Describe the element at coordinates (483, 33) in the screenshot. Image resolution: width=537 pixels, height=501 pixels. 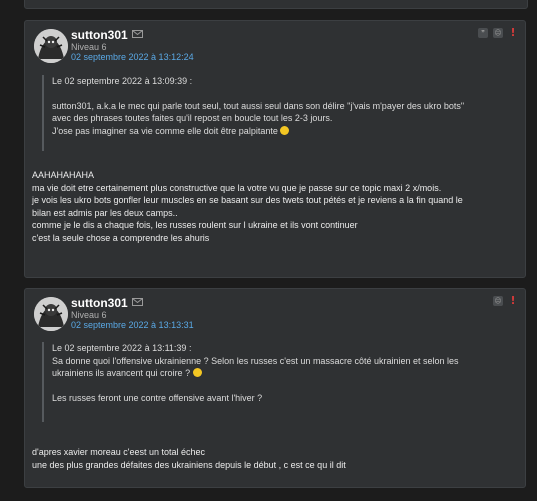
I see `quote-icon: ❞` at that location.